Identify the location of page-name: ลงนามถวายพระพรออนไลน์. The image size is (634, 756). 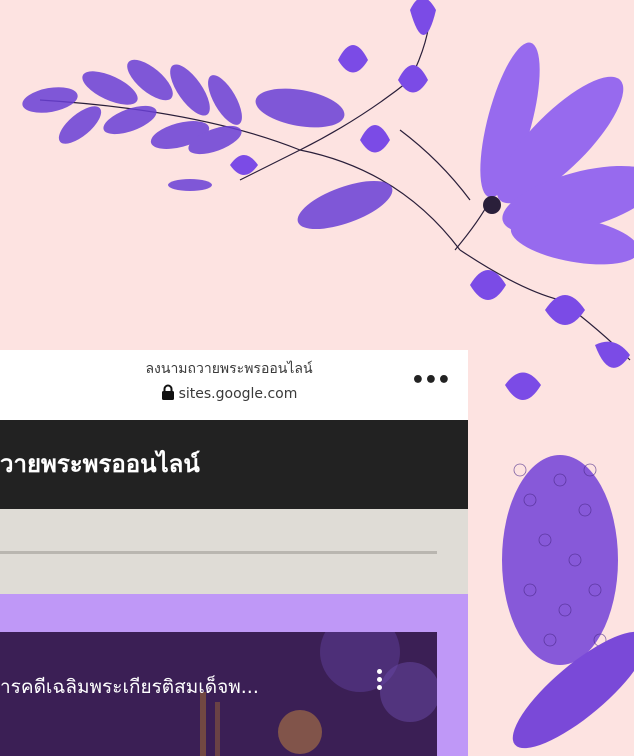
(229, 369).